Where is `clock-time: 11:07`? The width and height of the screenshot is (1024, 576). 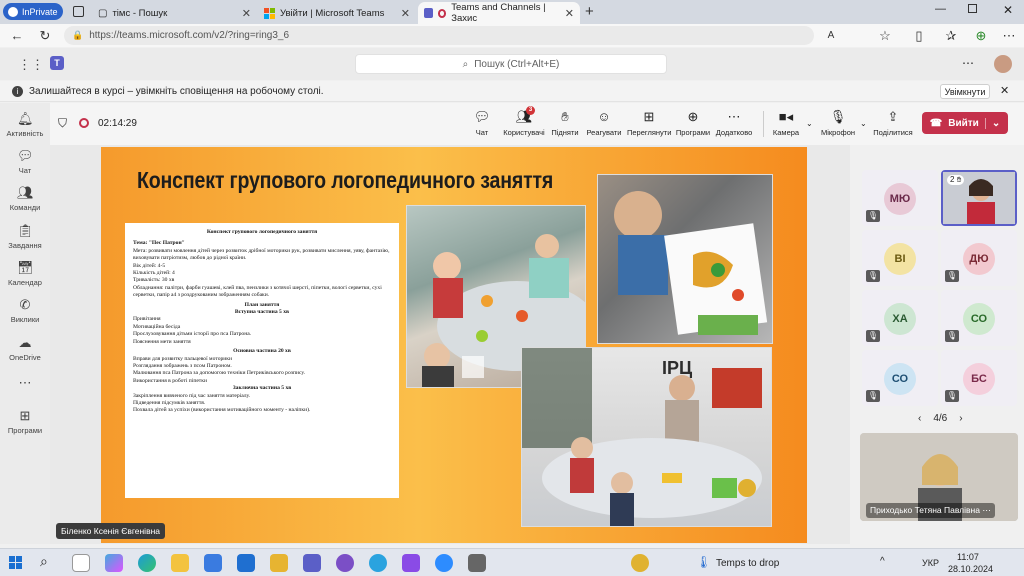
clock-time: 11:07 is located at coordinates (968, 557).